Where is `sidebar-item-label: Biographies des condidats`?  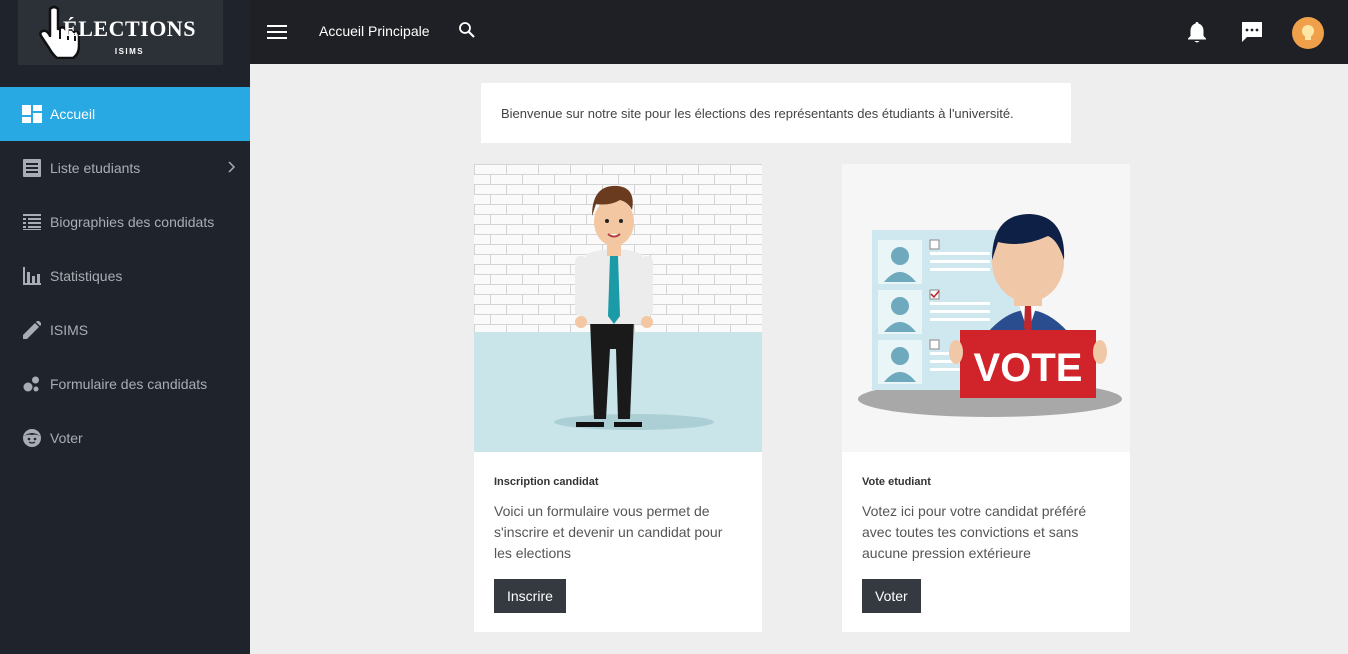 sidebar-item-label: Biographies des condidats is located at coordinates (132, 222).